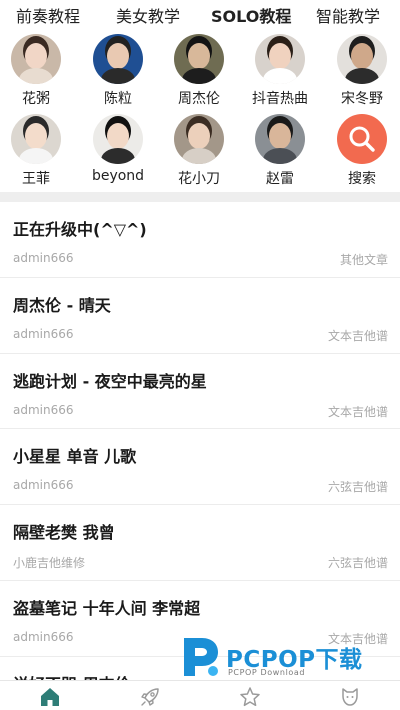  Describe the element at coordinates (118, 99) in the screenshot. I see `artist-name: 陈粒` at that location.